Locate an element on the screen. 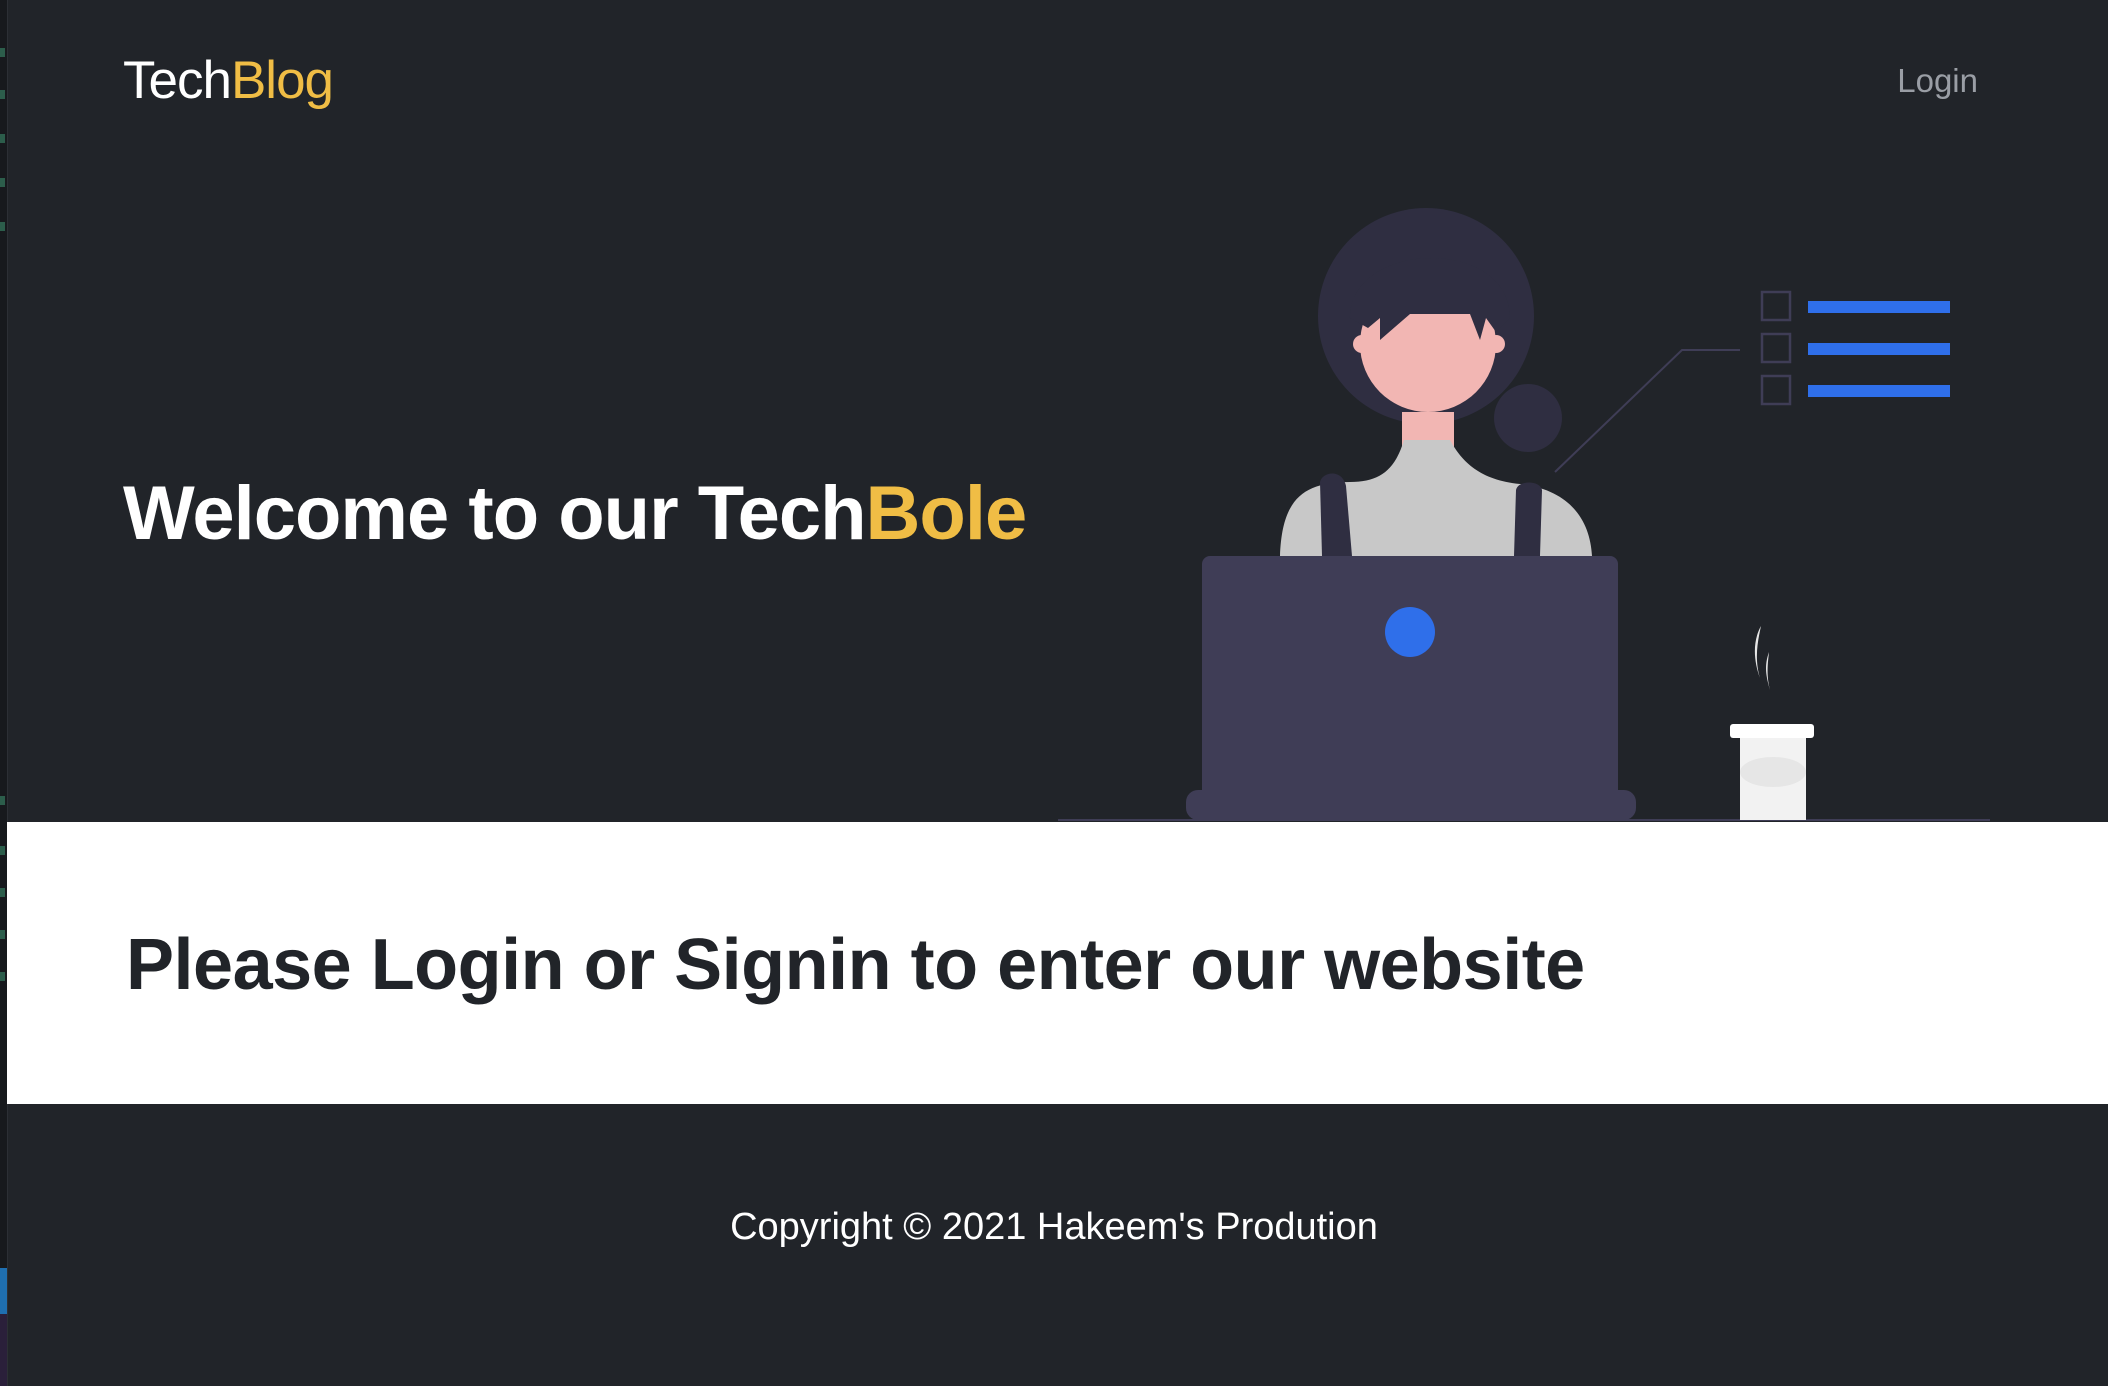  brand-logo: TechBlog is located at coordinates (228, 80).